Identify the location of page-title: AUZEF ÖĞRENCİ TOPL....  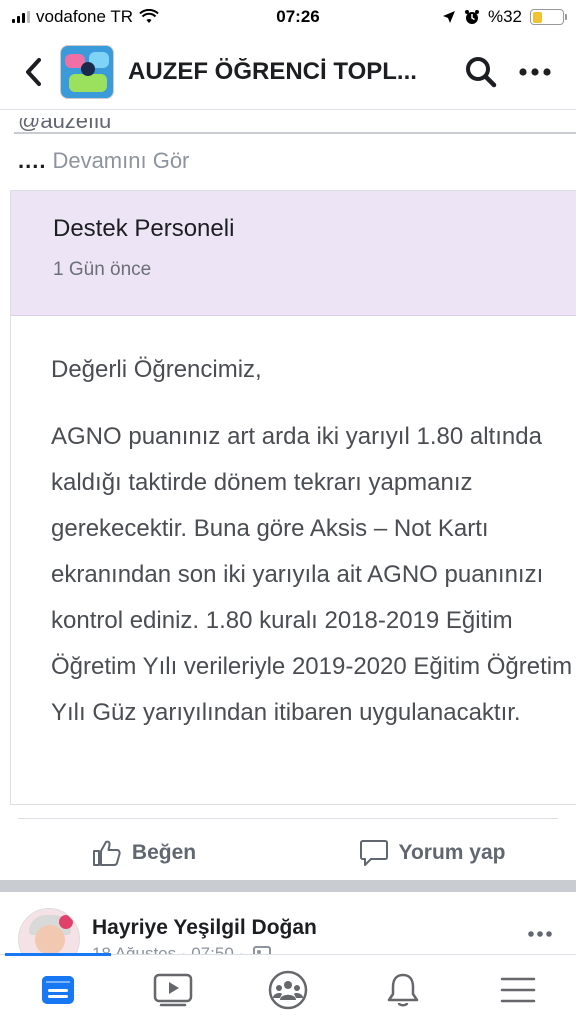
(289, 72).